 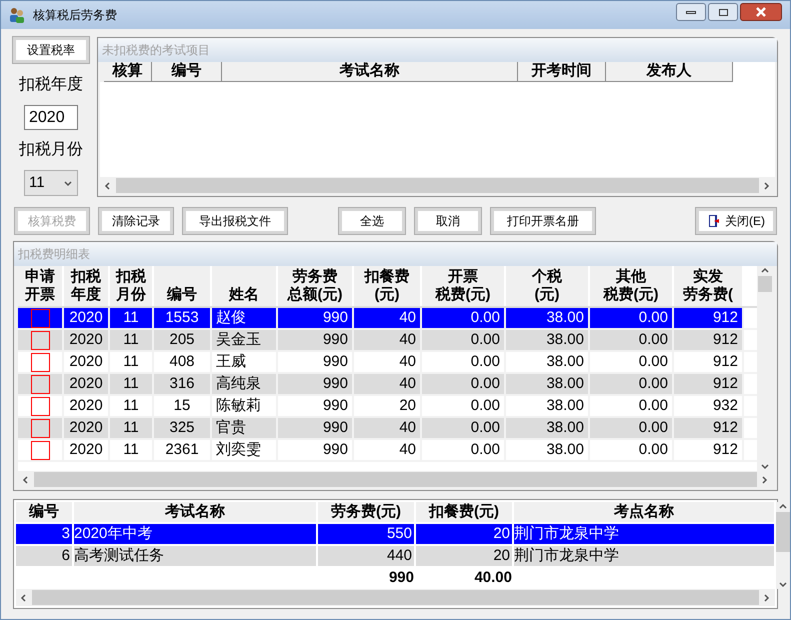 What do you see at coordinates (183, 384) in the screenshot?
I see `table-cell: 316` at bounding box center [183, 384].